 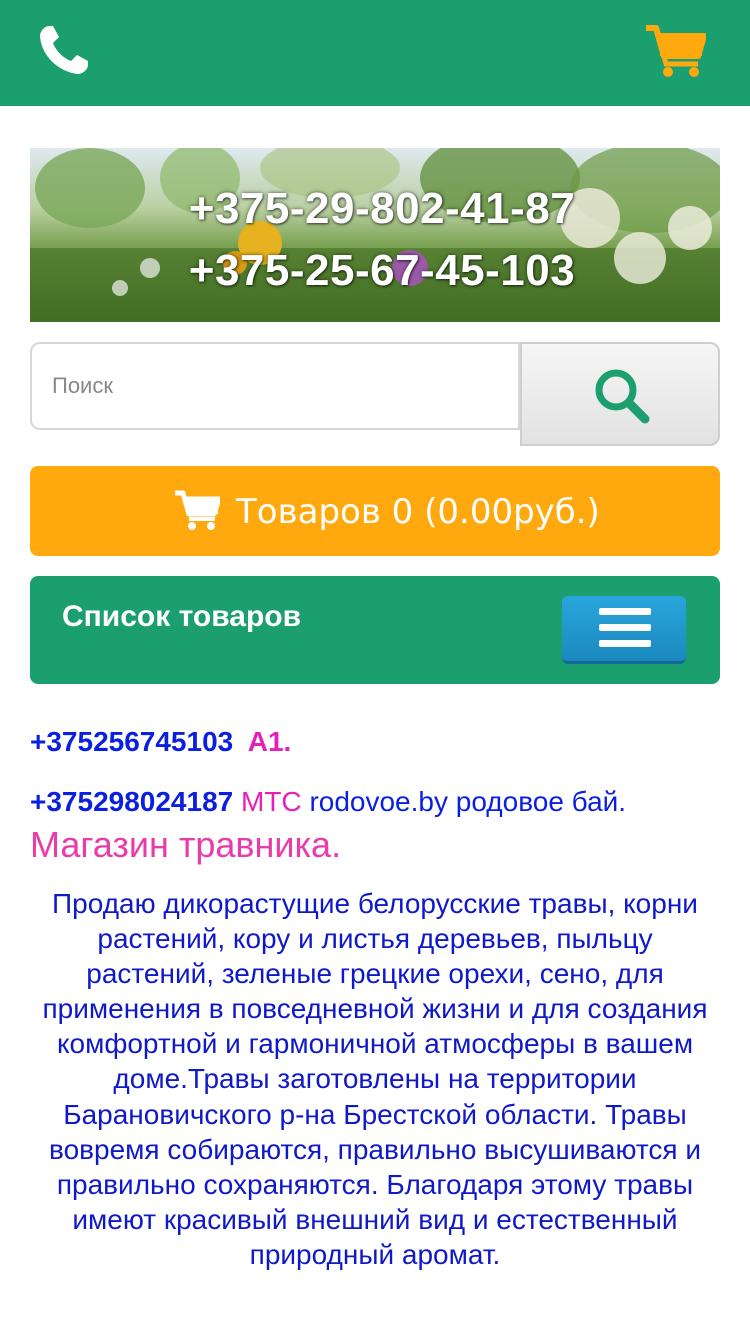 What do you see at coordinates (375, 235) in the screenshot?
I see `contact-banner: +375-29-802-41-87 +375-25-67-45-103` at bounding box center [375, 235].